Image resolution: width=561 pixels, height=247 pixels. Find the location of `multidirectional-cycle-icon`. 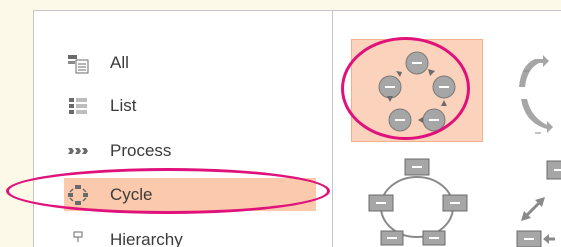

multidirectional-cycle-icon is located at coordinates (536, 199).